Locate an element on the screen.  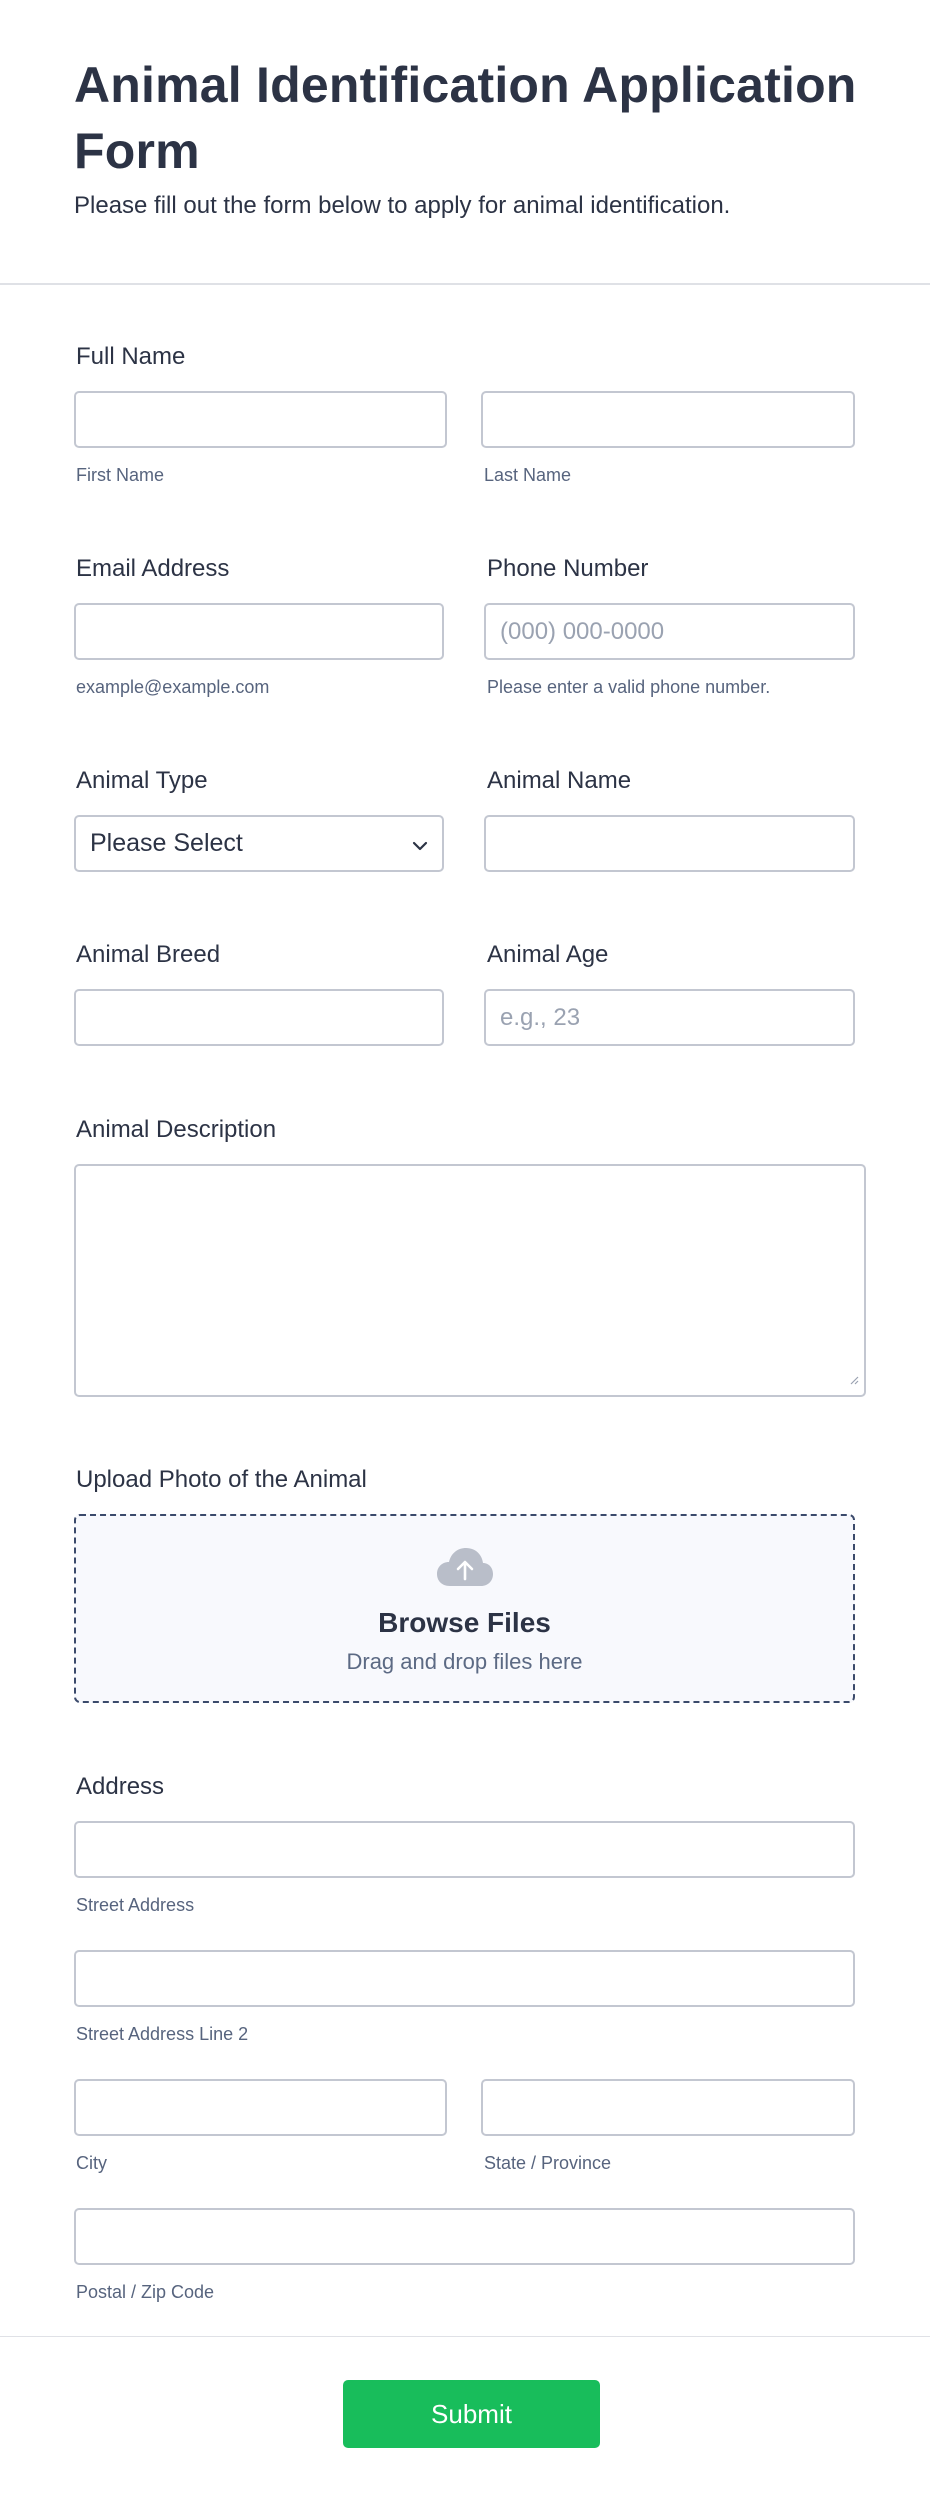
email-sublabel: example@example.com is located at coordinates (173, 687).